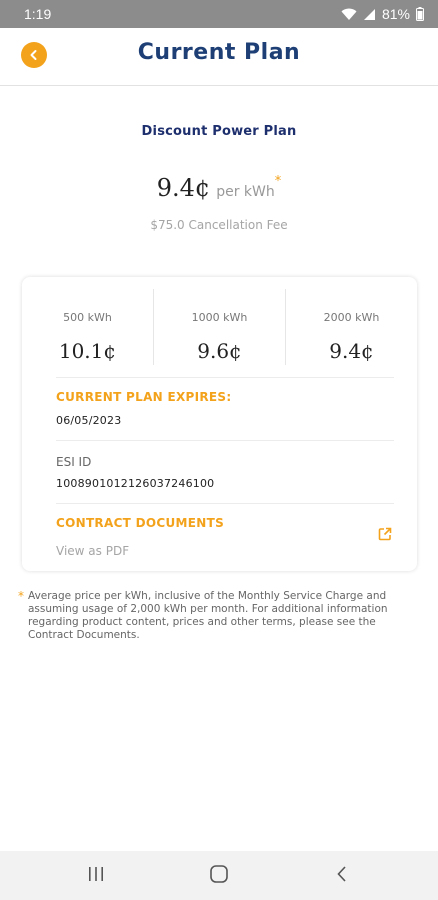  I want to click on status-bar: 1:19 81%, so click(219, 14).